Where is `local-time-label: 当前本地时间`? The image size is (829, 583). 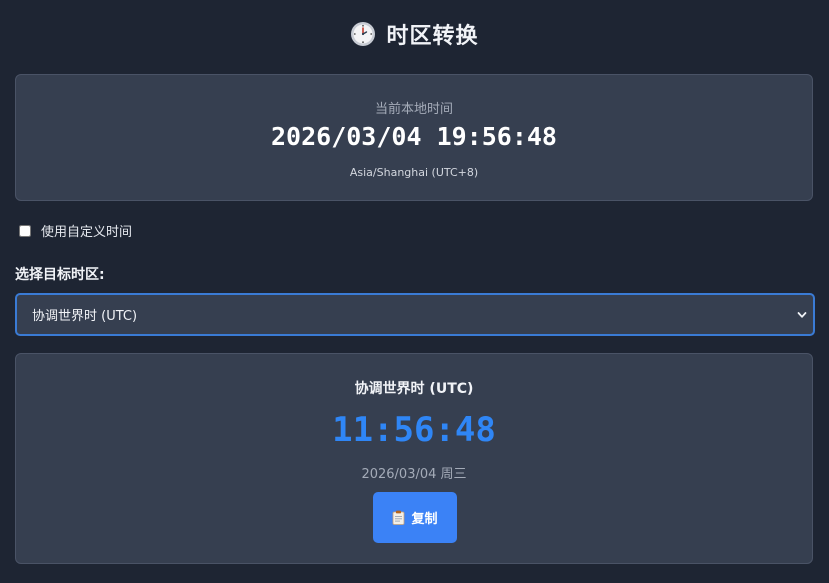 local-time-label: 当前本地时间 is located at coordinates (413, 109).